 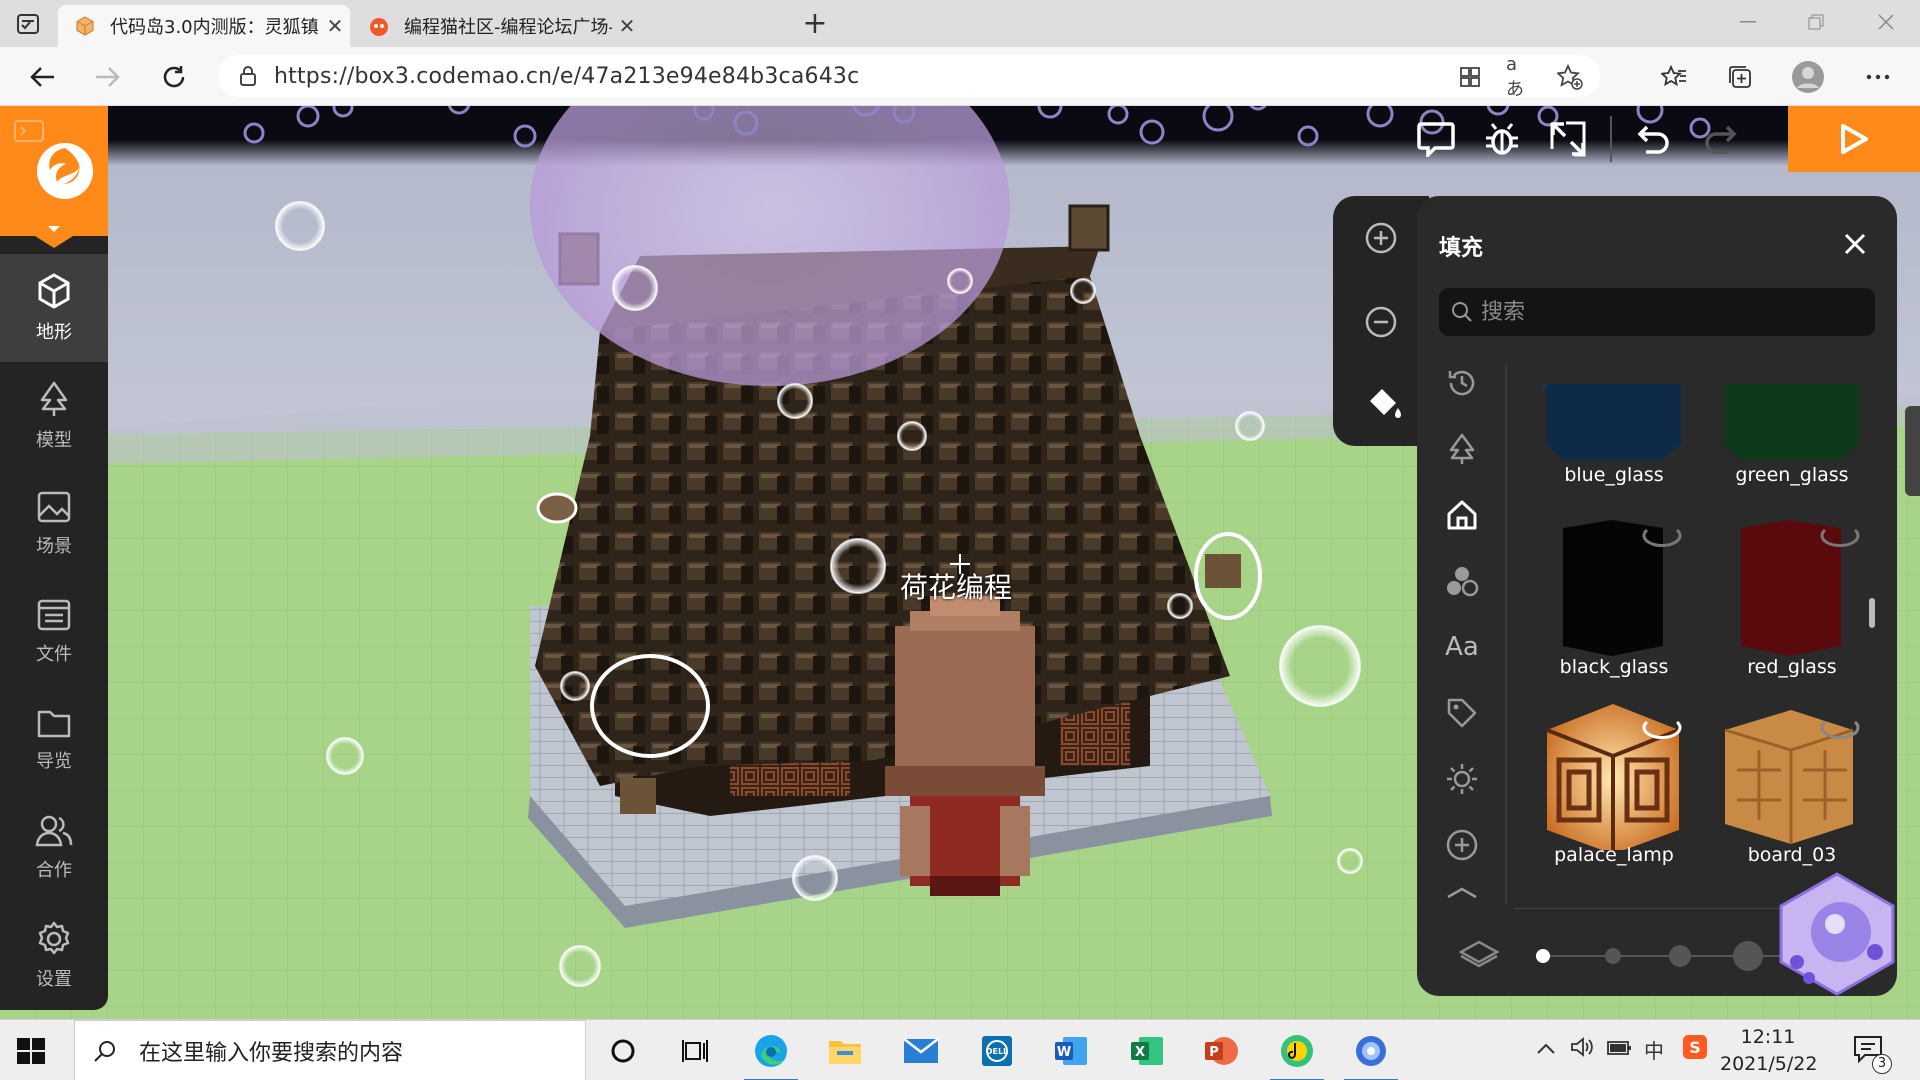 What do you see at coordinates (31, 1051) in the screenshot?
I see `windows-start-icon` at bounding box center [31, 1051].